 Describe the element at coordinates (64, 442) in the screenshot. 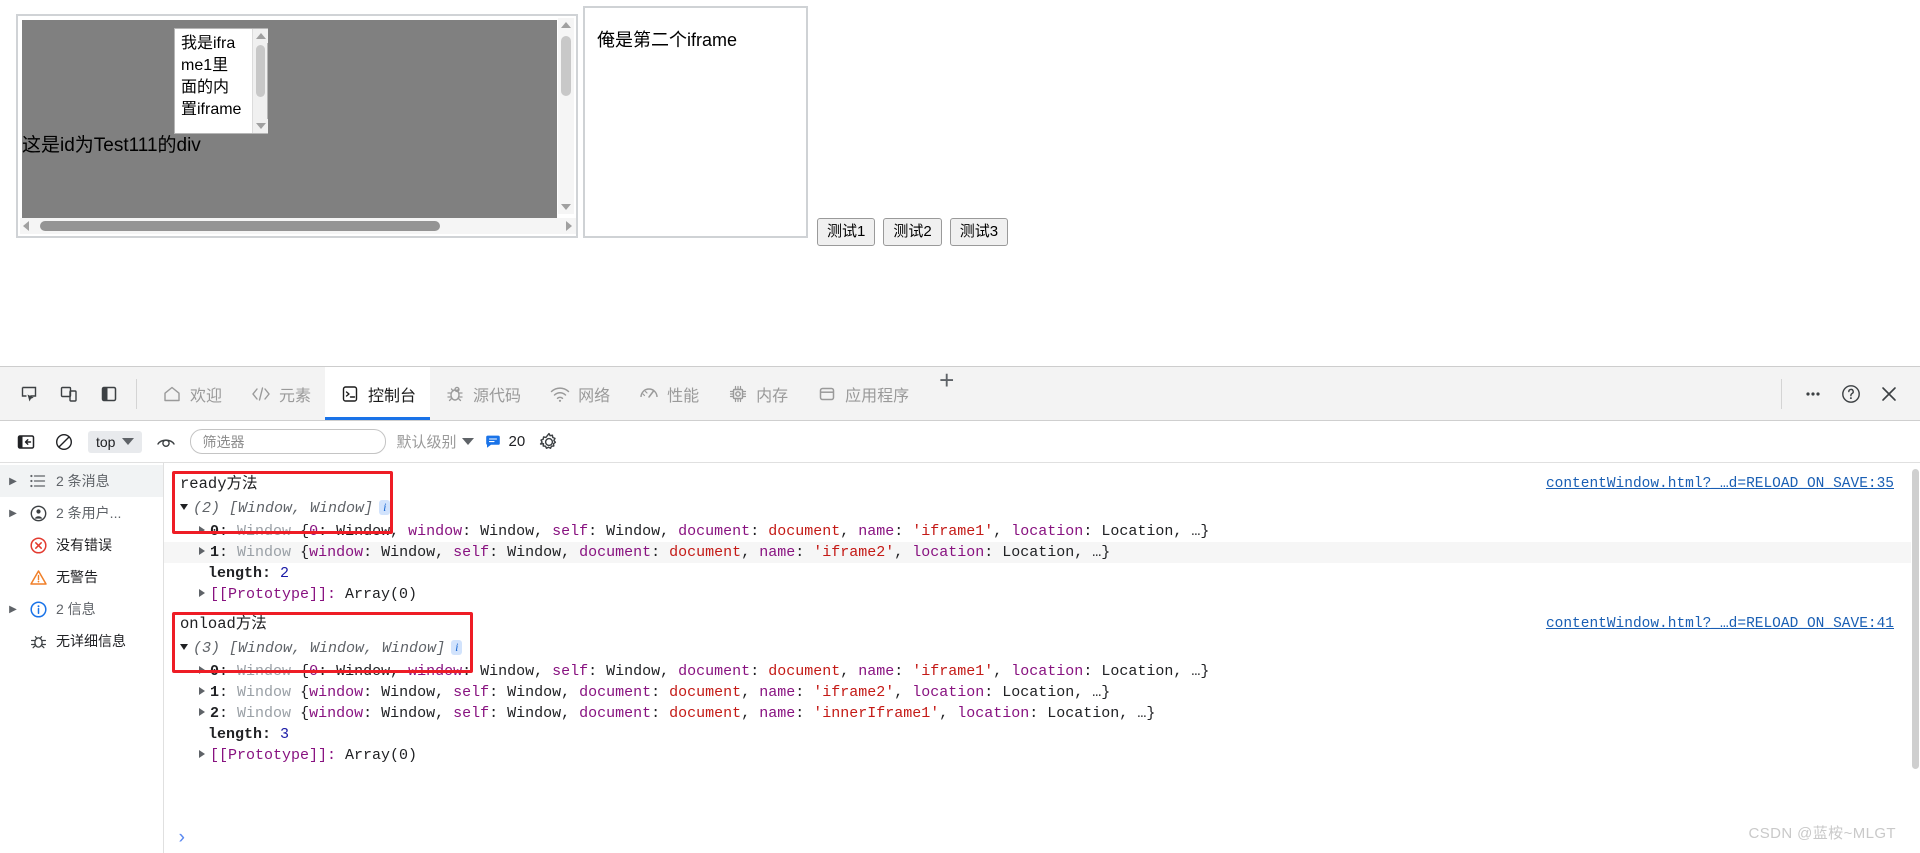

I see `clear-console-icon` at that location.